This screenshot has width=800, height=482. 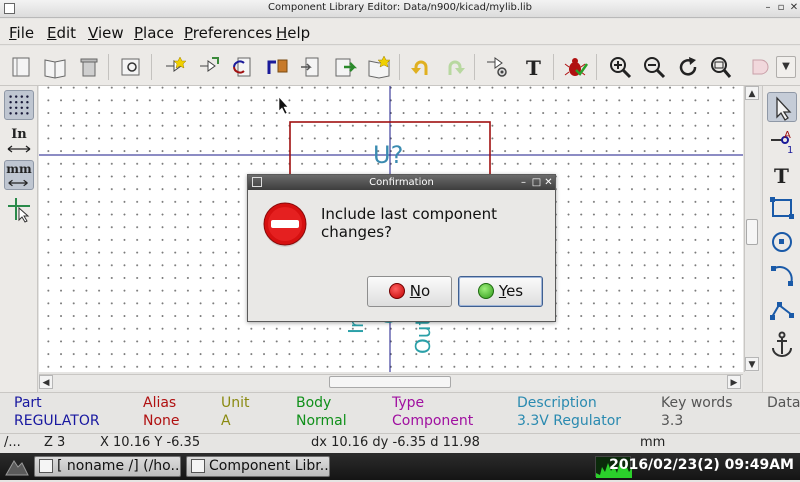 I want to click on left-toolbar: In mm, so click(x=19, y=239).